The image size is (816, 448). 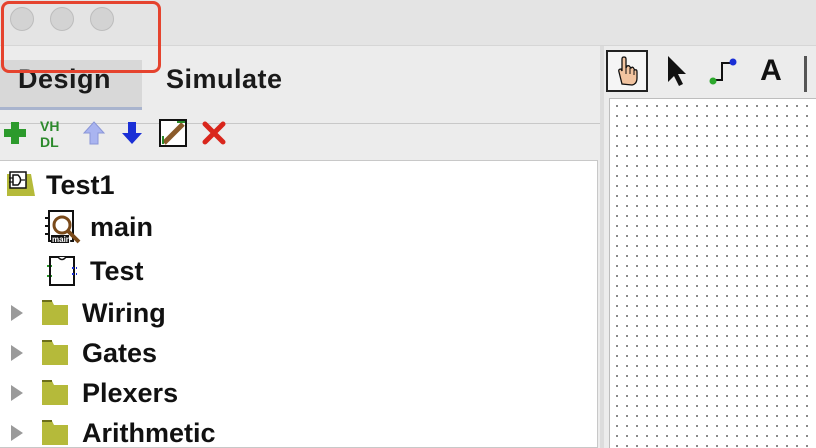 I want to click on tree-project-row: Test1, so click(x=298, y=185).